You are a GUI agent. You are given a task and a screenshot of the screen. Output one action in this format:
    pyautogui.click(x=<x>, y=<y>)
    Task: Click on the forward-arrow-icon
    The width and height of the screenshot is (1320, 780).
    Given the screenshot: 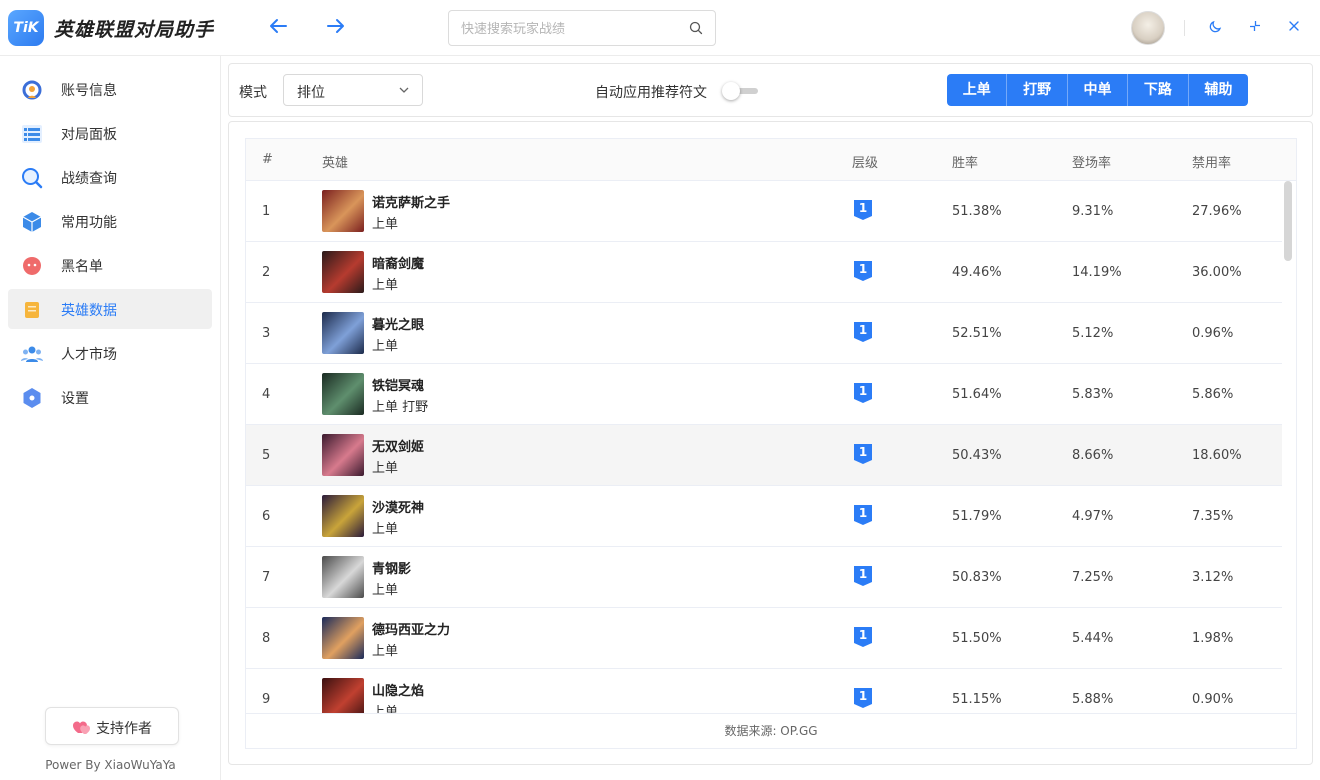 What is the action you would take?
    pyautogui.click(x=335, y=28)
    